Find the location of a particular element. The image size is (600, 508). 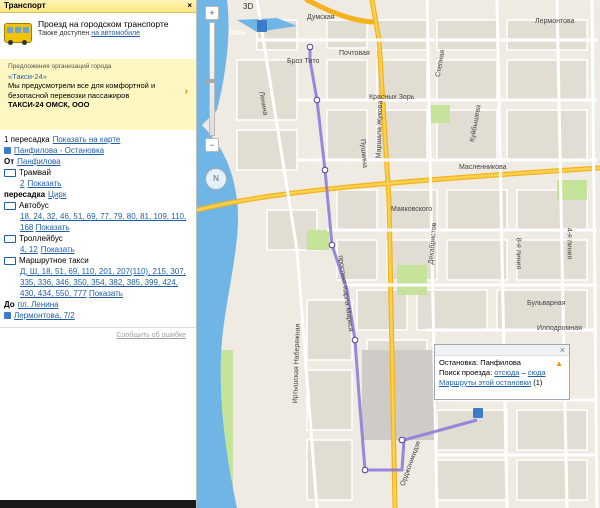

transfer-count: 1 пересадка is located at coordinates (27, 139).